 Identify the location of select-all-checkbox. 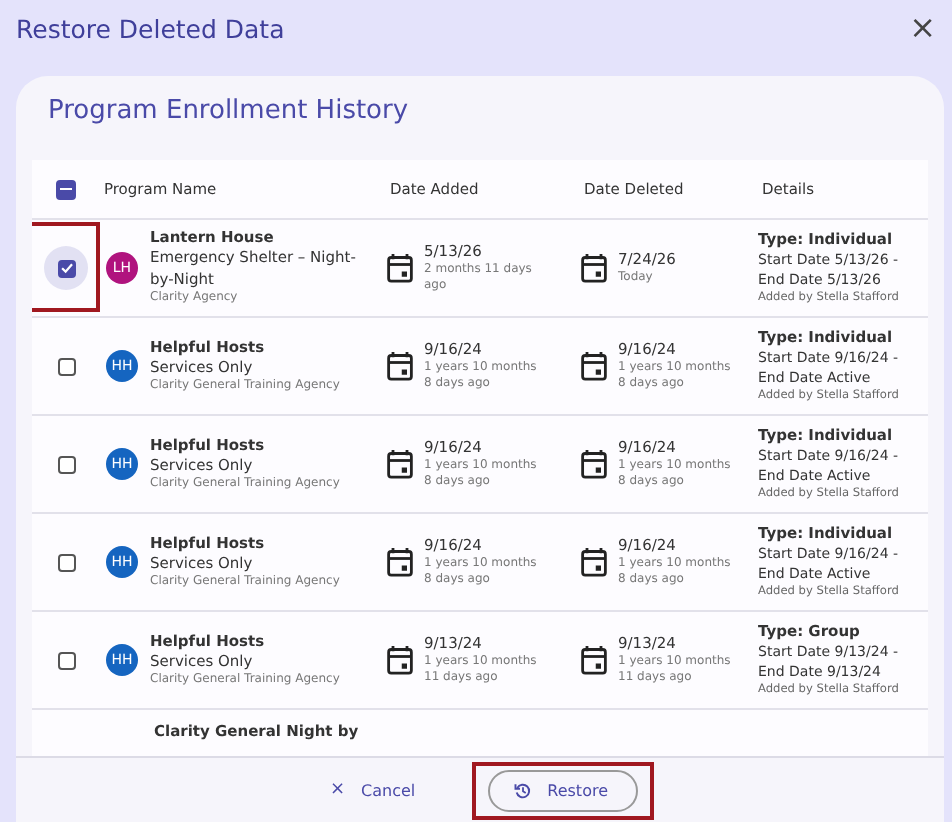
(66, 189).